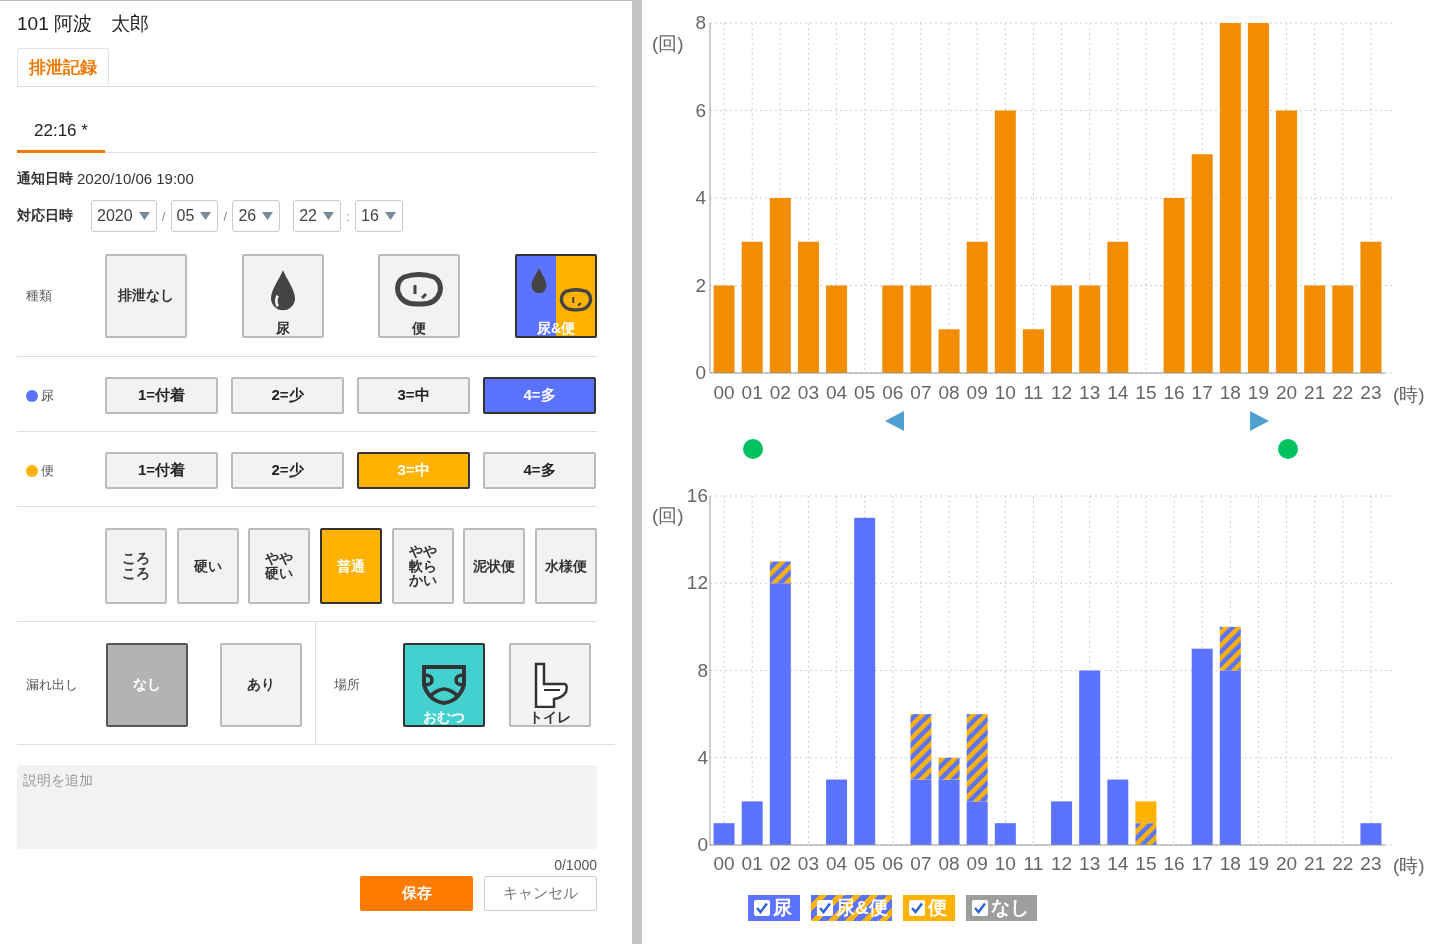 This screenshot has height=944, width=1437. What do you see at coordinates (575, 865) in the screenshot?
I see `char-counter: 0/1000` at bounding box center [575, 865].